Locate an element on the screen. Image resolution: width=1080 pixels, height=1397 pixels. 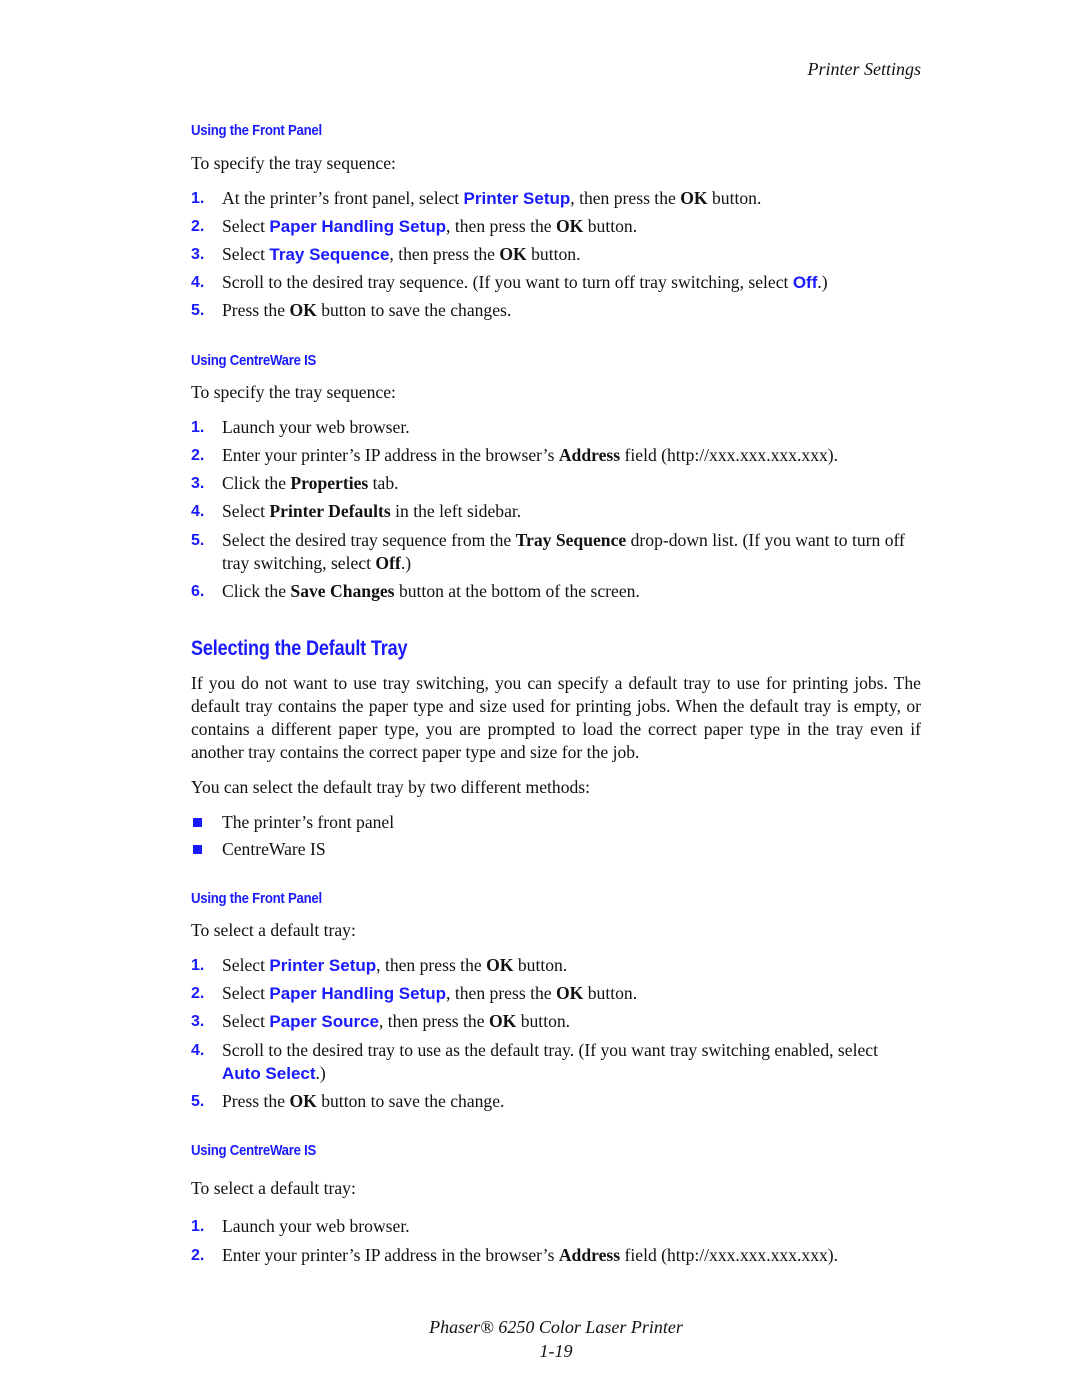
bullet-item: The printer’s front panel is located at coordinates (556, 822).